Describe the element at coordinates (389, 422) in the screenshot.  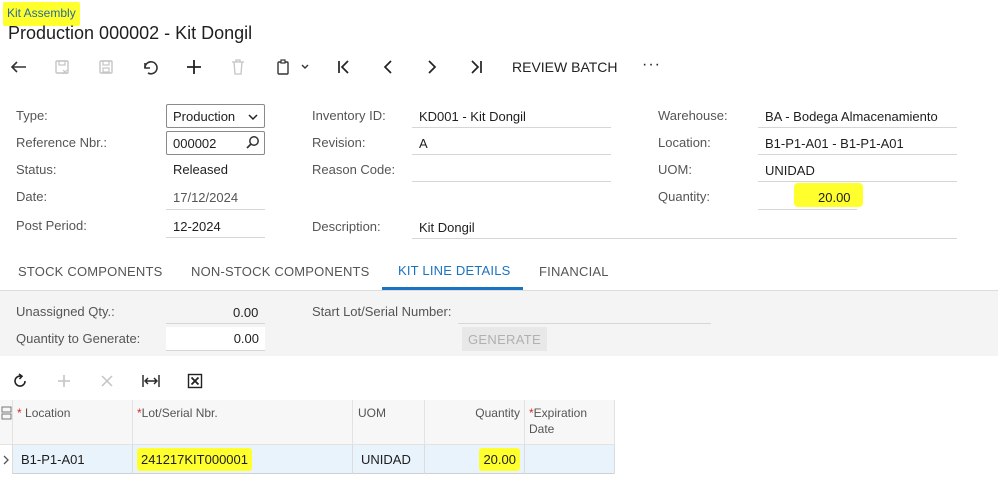
I see `column-header-uom: UOM` at that location.